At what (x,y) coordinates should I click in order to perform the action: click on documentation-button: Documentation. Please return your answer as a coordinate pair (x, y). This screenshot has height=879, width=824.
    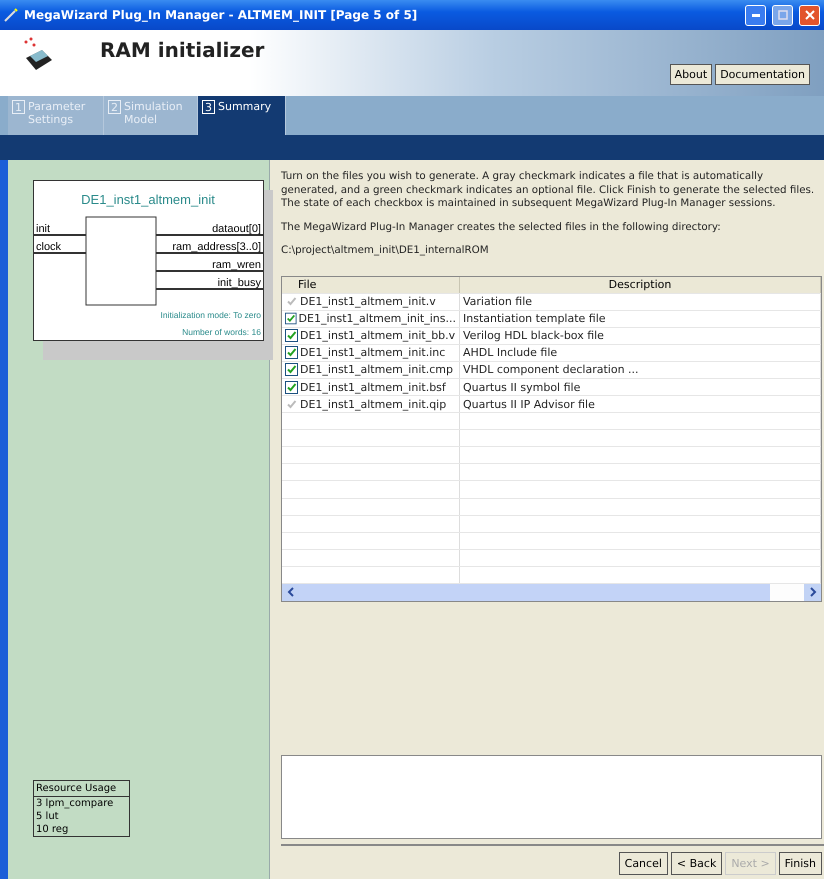
    Looking at the image, I should click on (762, 74).